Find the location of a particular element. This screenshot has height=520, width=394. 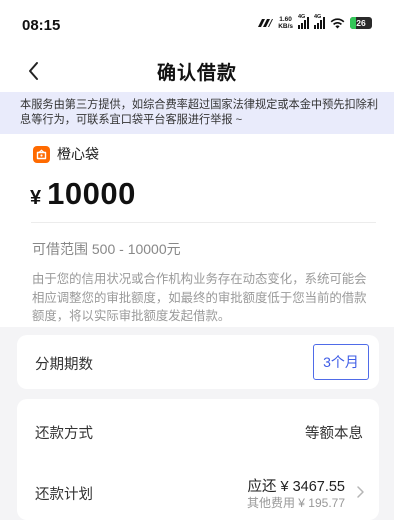

repay-plan-label: 还款计划 is located at coordinates (64, 495).